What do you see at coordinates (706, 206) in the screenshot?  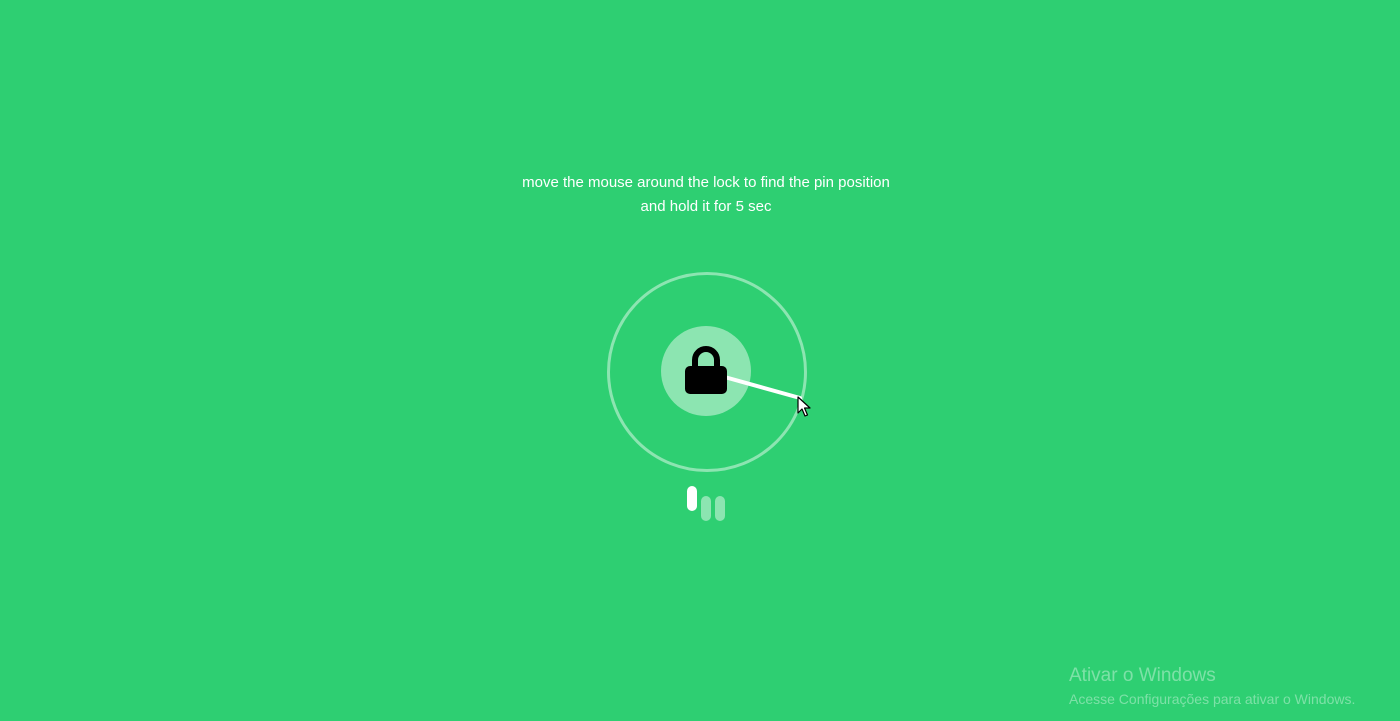 I see `instructions-line-2: and hold it for 5 sec` at bounding box center [706, 206].